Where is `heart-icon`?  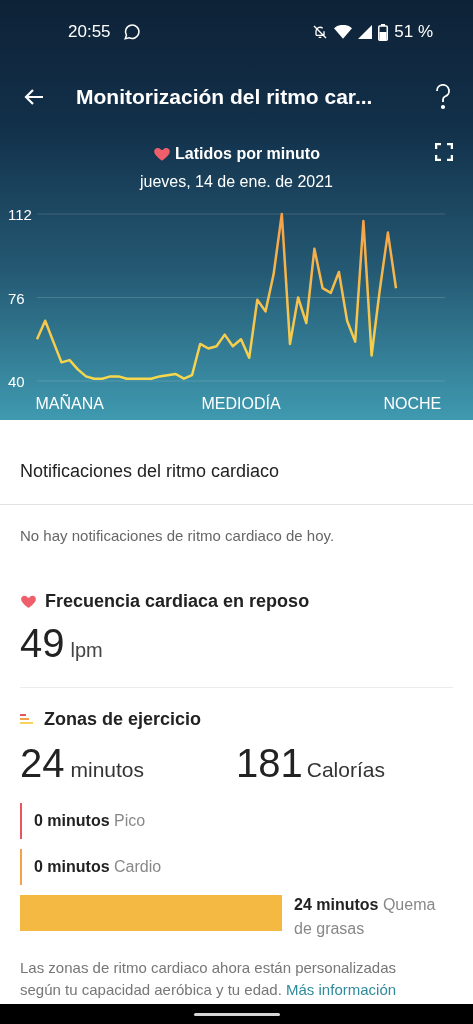 heart-icon is located at coordinates (162, 154).